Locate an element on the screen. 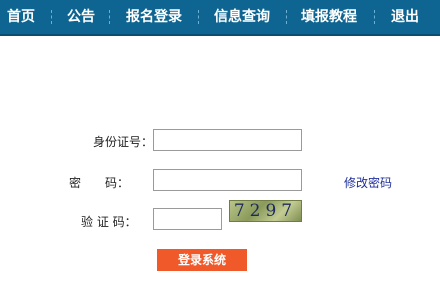  id-number-label: 身份证号： is located at coordinates (123, 142).